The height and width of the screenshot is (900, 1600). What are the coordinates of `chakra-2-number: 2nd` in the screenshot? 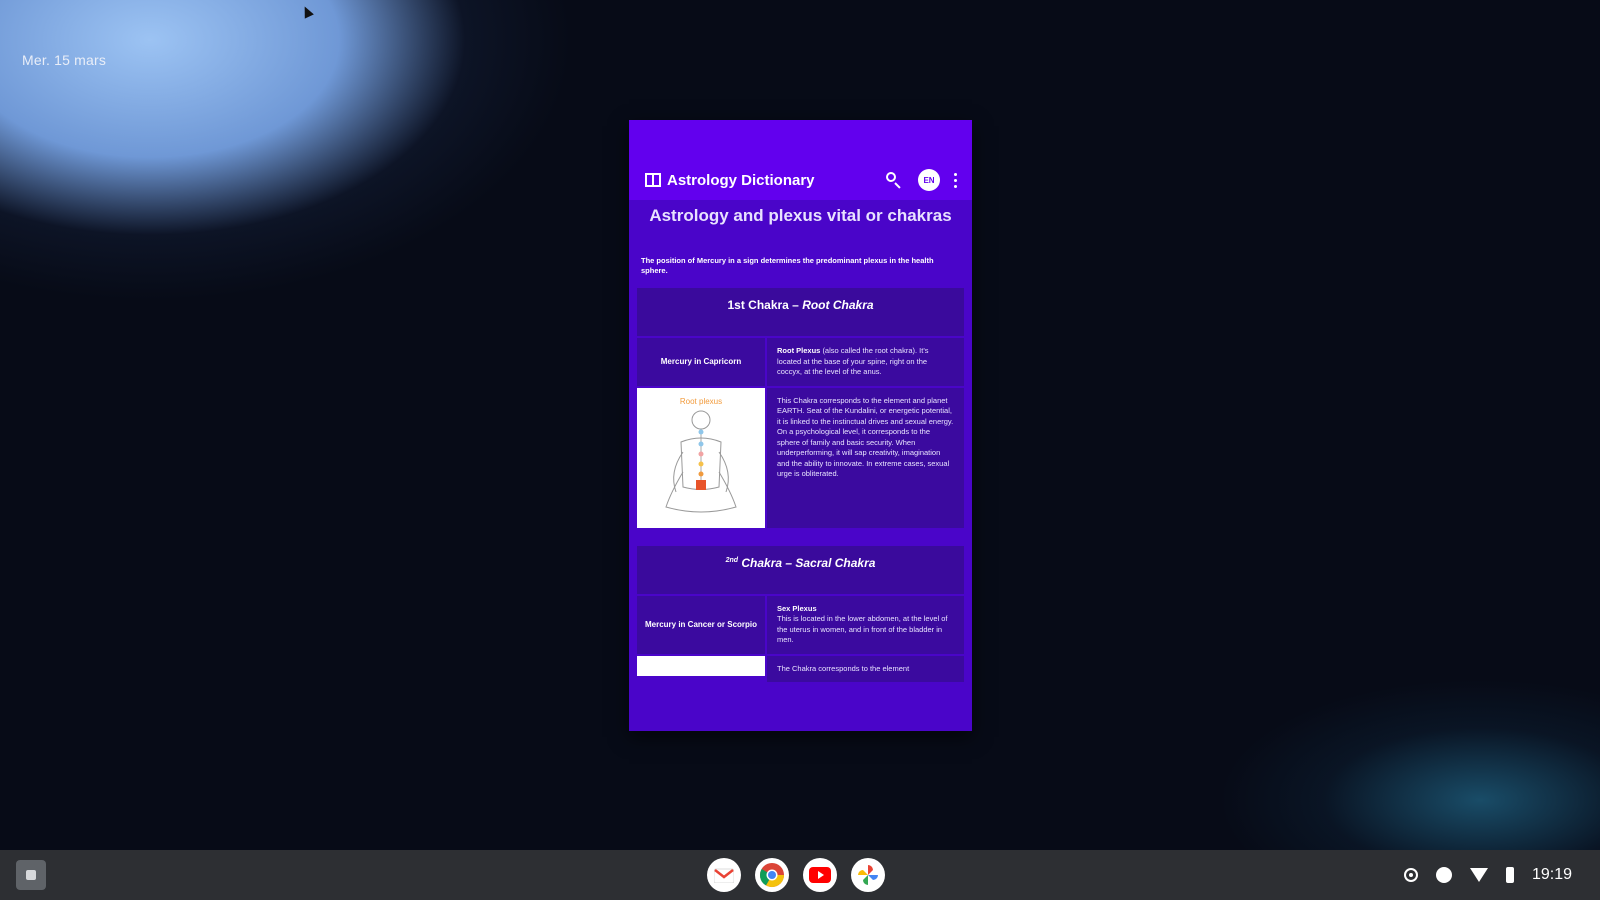 It's located at (732, 563).